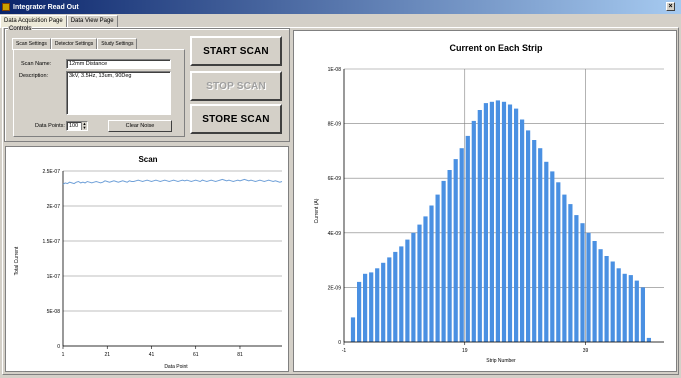  I want to click on scan-ytick-label: 0, so click(58, 347).